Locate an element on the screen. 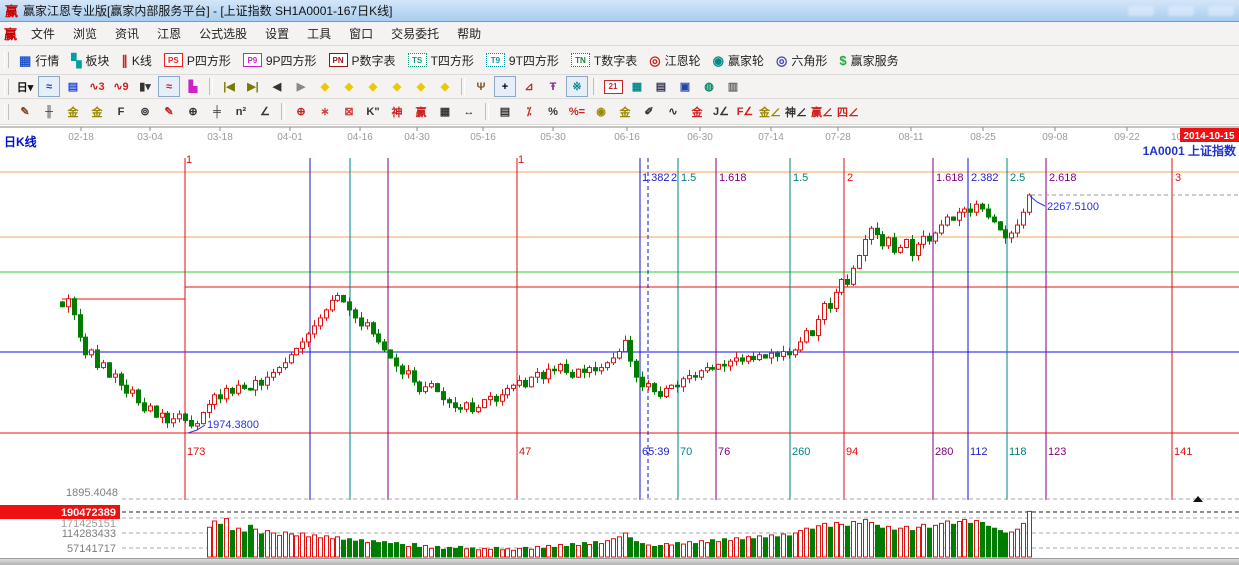  9p-square-button: P9 9P四方形 is located at coordinates (280, 60).